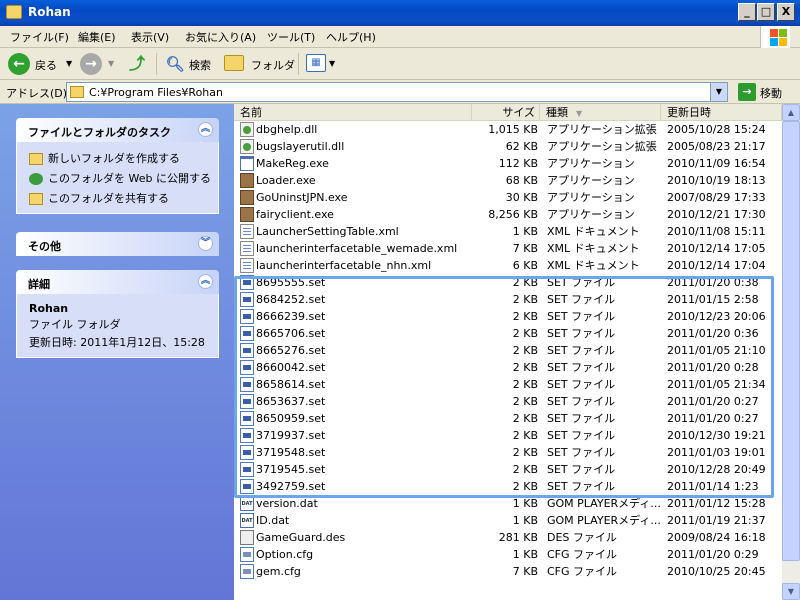 The height and width of the screenshot is (600, 800). I want to click on file-row: 3492759.set 2 KB SET ファイル 2011/01/14 1:23, so click(508, 486).